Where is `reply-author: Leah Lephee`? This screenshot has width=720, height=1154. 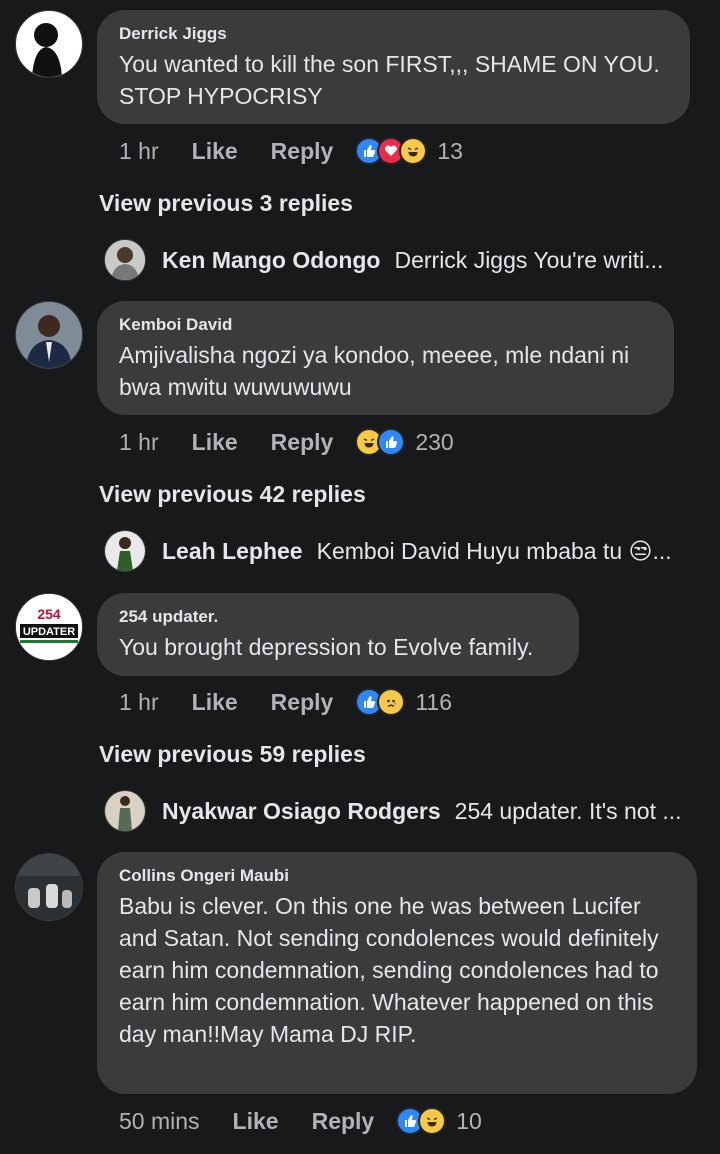 reply-author: Leah Lephee is located at coordinates (232, 551).